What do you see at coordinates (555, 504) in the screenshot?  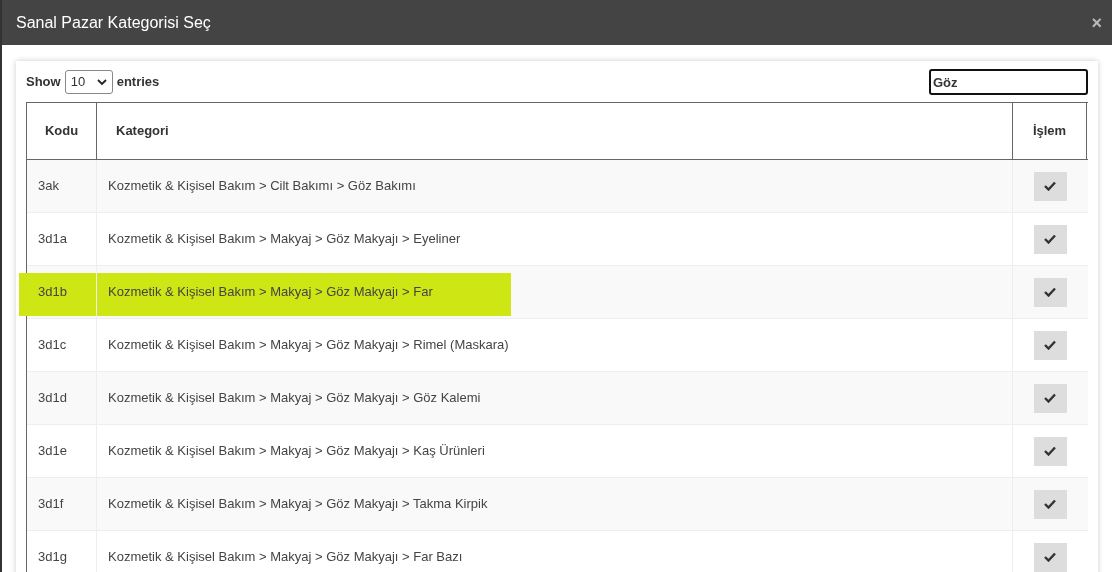 I see `table-cell: Kozmetik & Kişisel Bakım > Makyaj > Göz Makyajı > Takma Kirpik` at bounding box center [555, 504].